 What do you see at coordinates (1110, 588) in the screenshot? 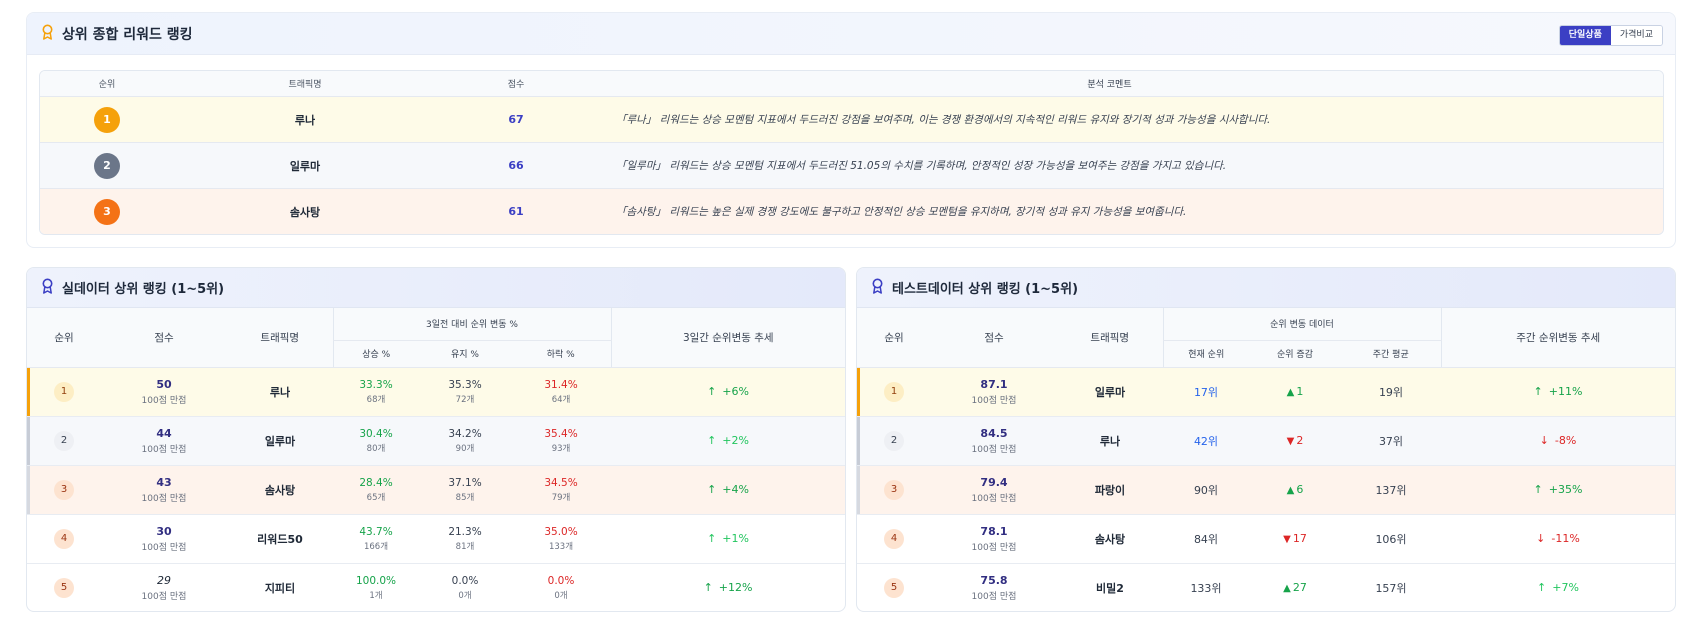
I see `traffic-name: 비밀2` at bounding box center [1110, 588].